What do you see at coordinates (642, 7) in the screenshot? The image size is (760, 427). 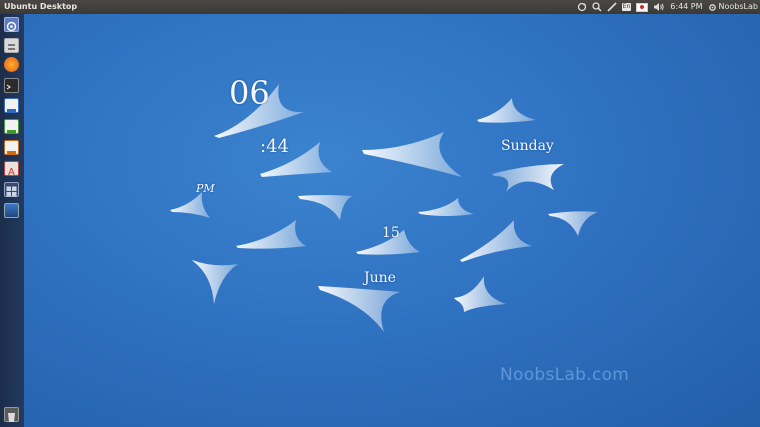 I see `flag-icon` at bounding box center [642, 7].